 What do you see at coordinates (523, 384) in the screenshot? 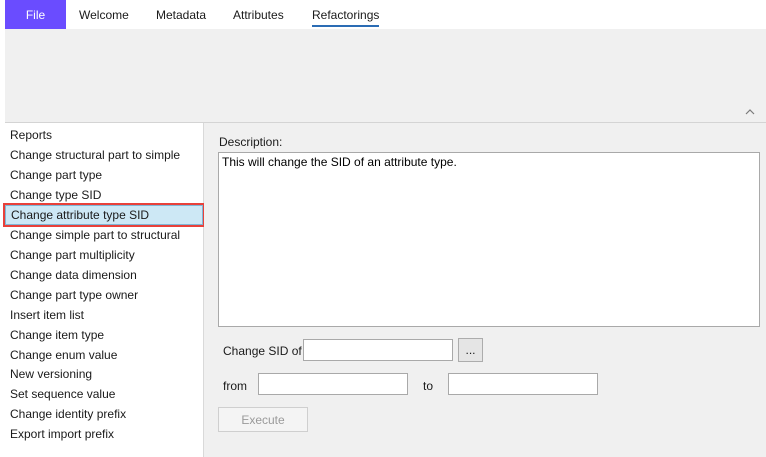
I see `to-input` at bounding box center [523, 384].